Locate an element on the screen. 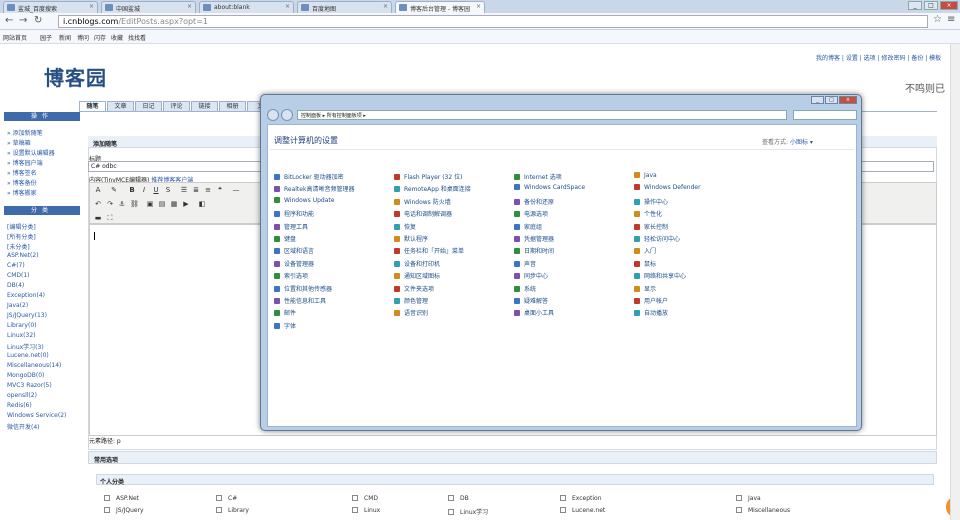 The image size is (960, 520). options-header: 常用选项 is located at coordinates (512, 457).